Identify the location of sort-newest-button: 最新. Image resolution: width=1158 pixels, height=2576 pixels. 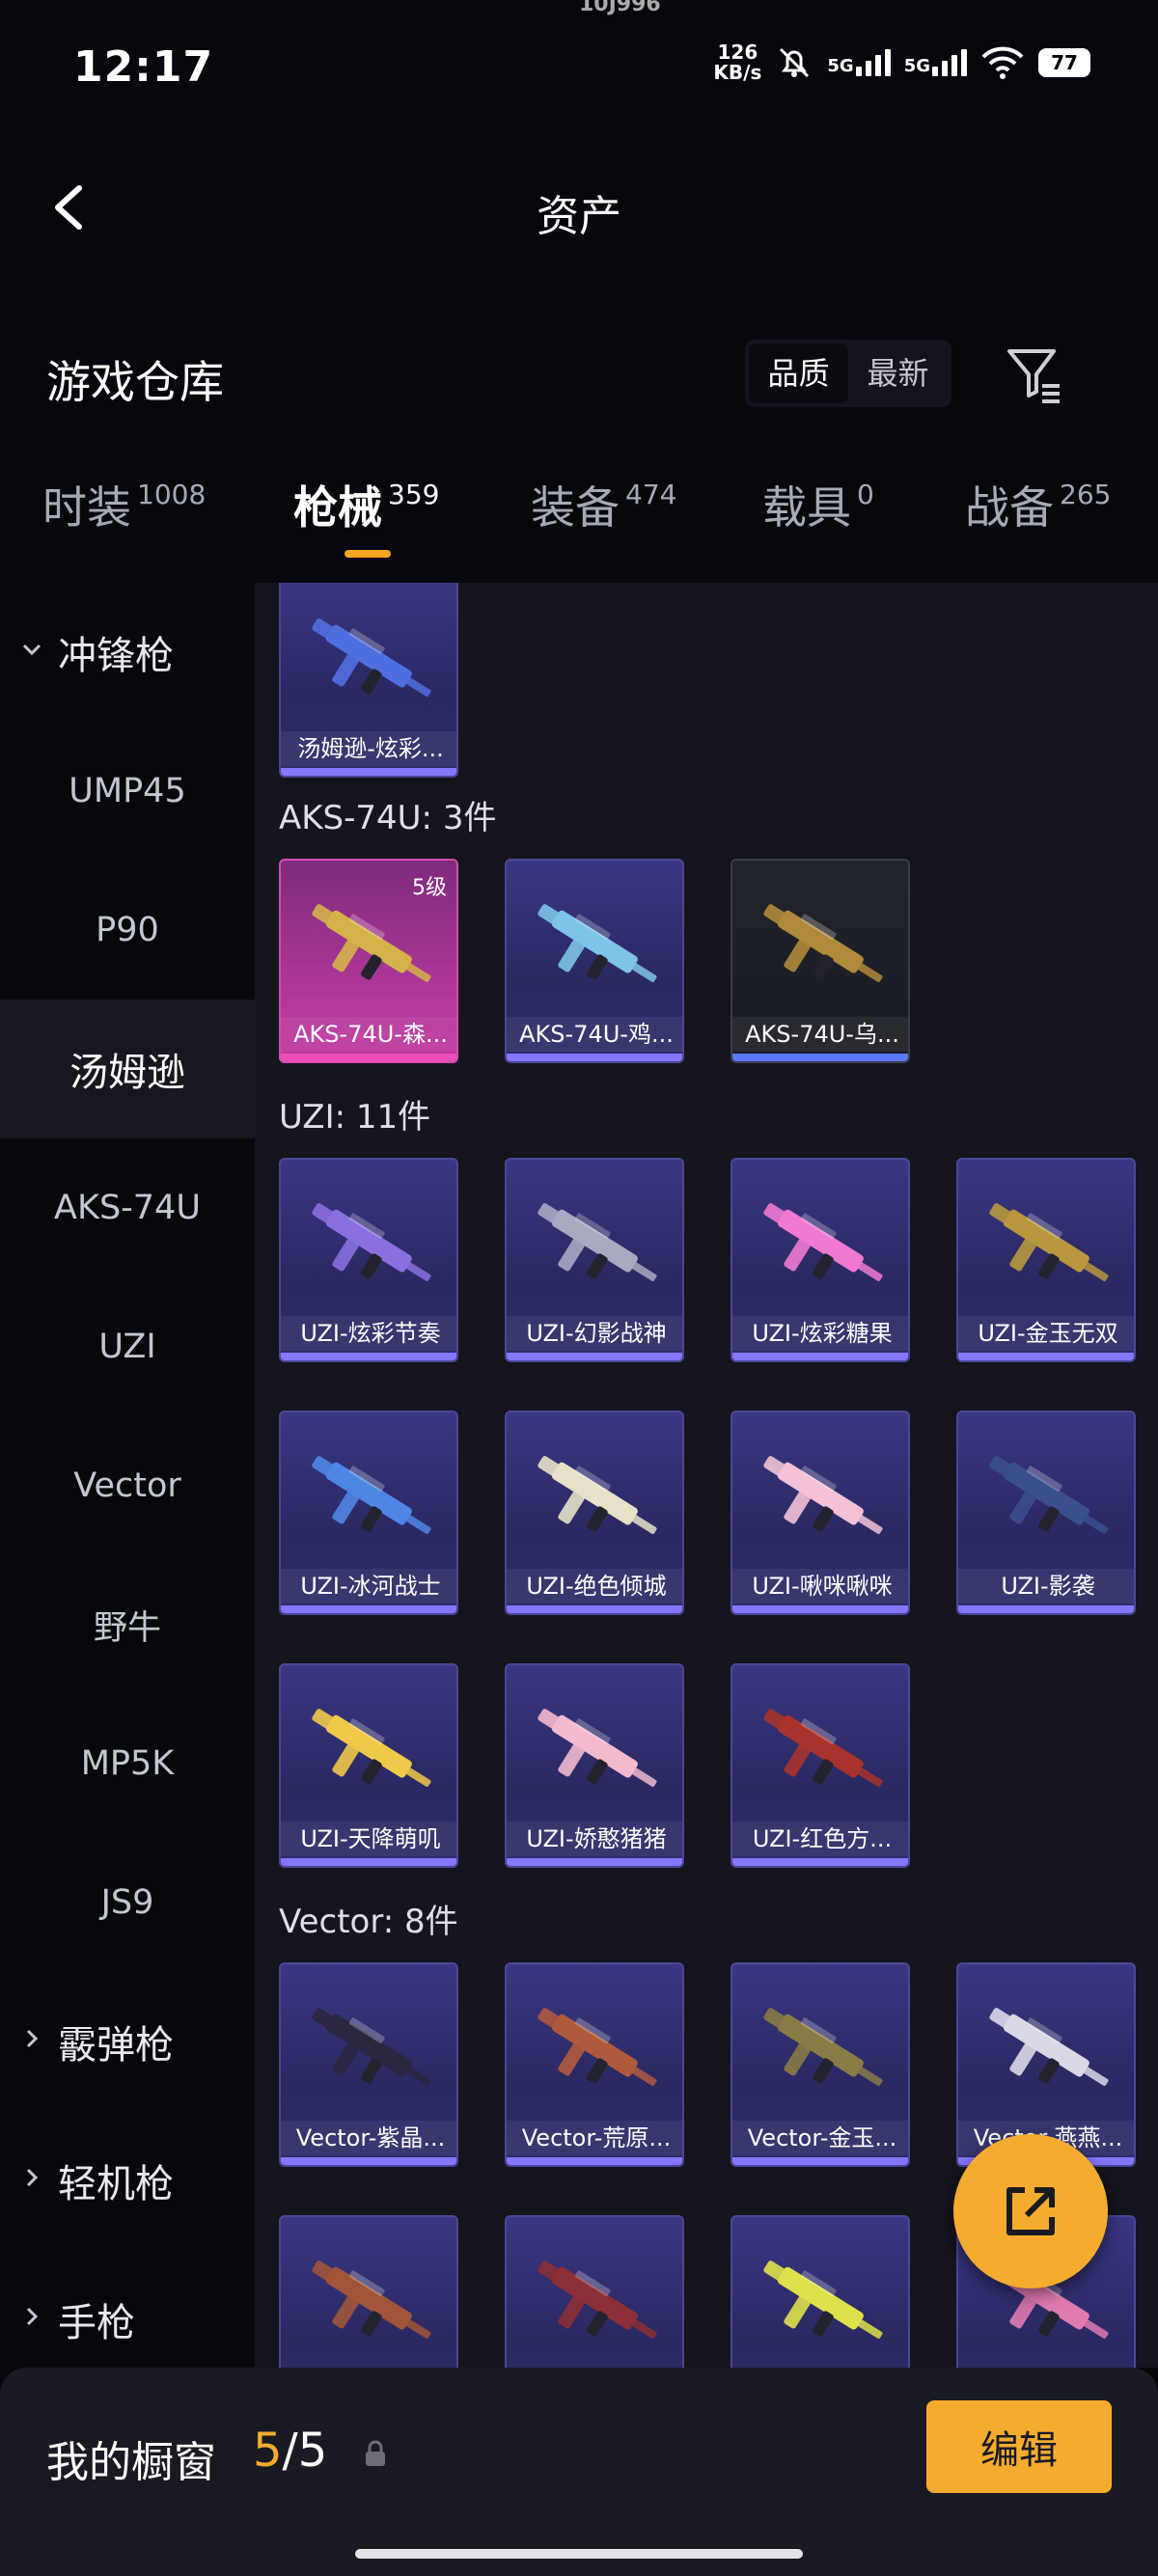
(898, 373).